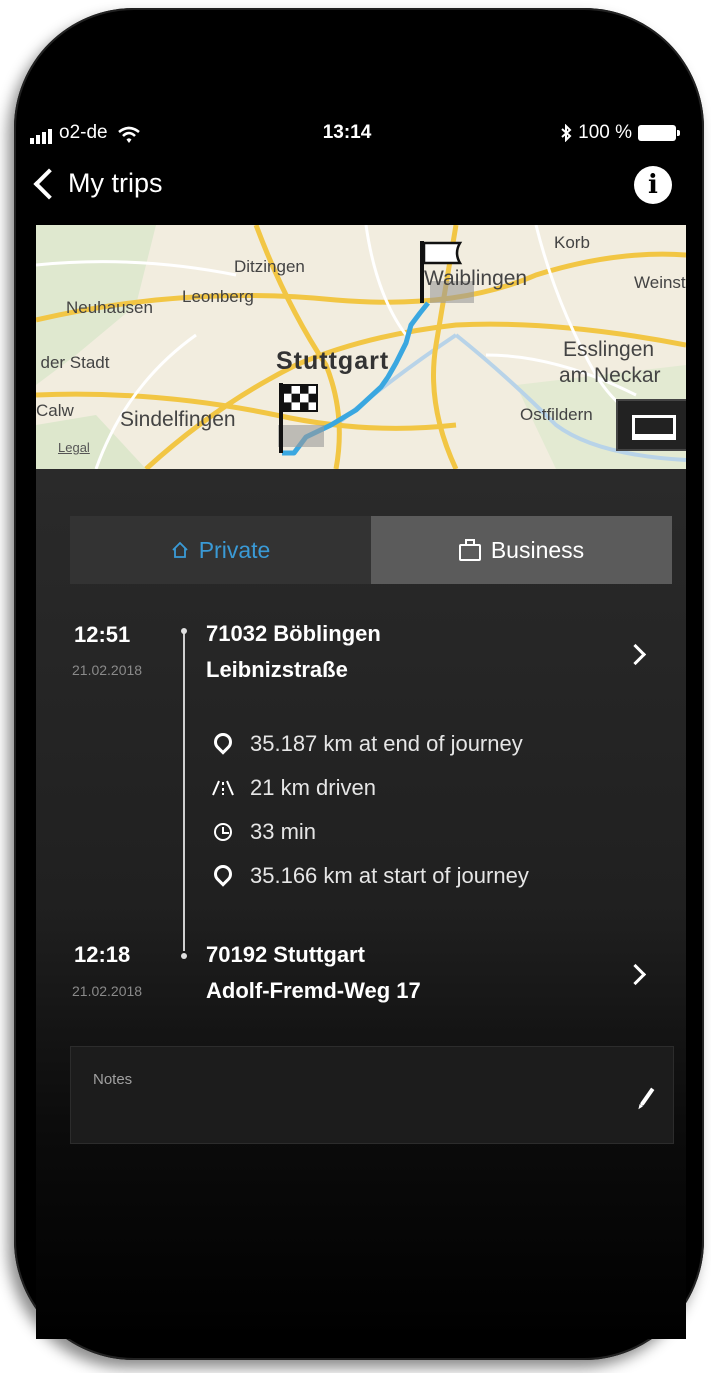 The image size is (711, 1373). I want to click on odometer-end-row: 35.187 km at end of journey, so click(366, 743).